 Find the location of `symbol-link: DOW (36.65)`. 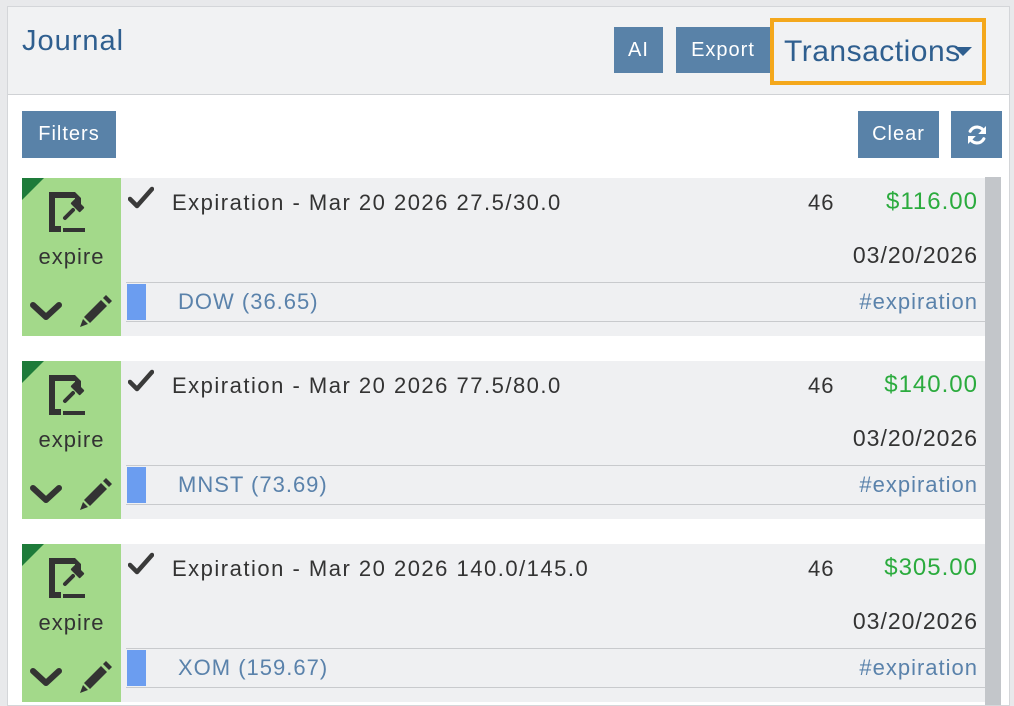

symbol-link: DOW (36.65) is located at coordinates (248, 302).